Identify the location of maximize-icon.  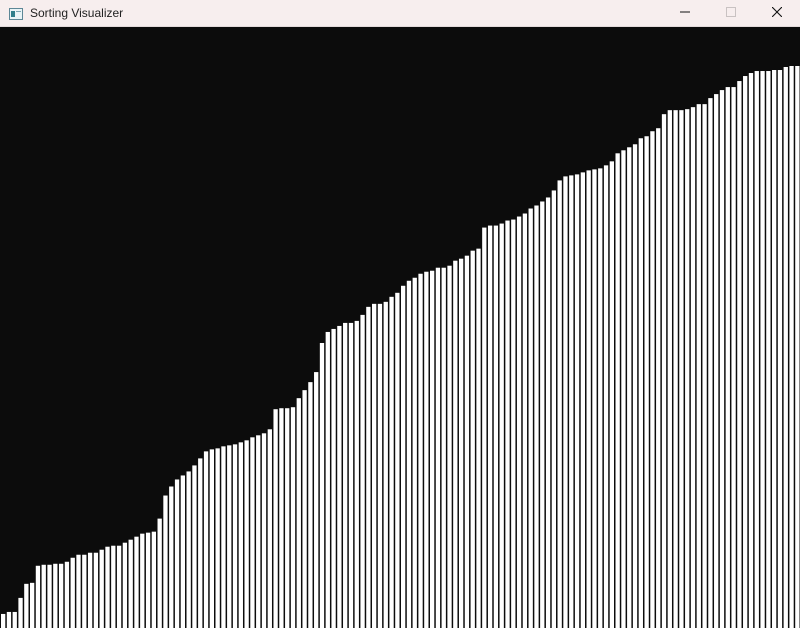
(731, 13).